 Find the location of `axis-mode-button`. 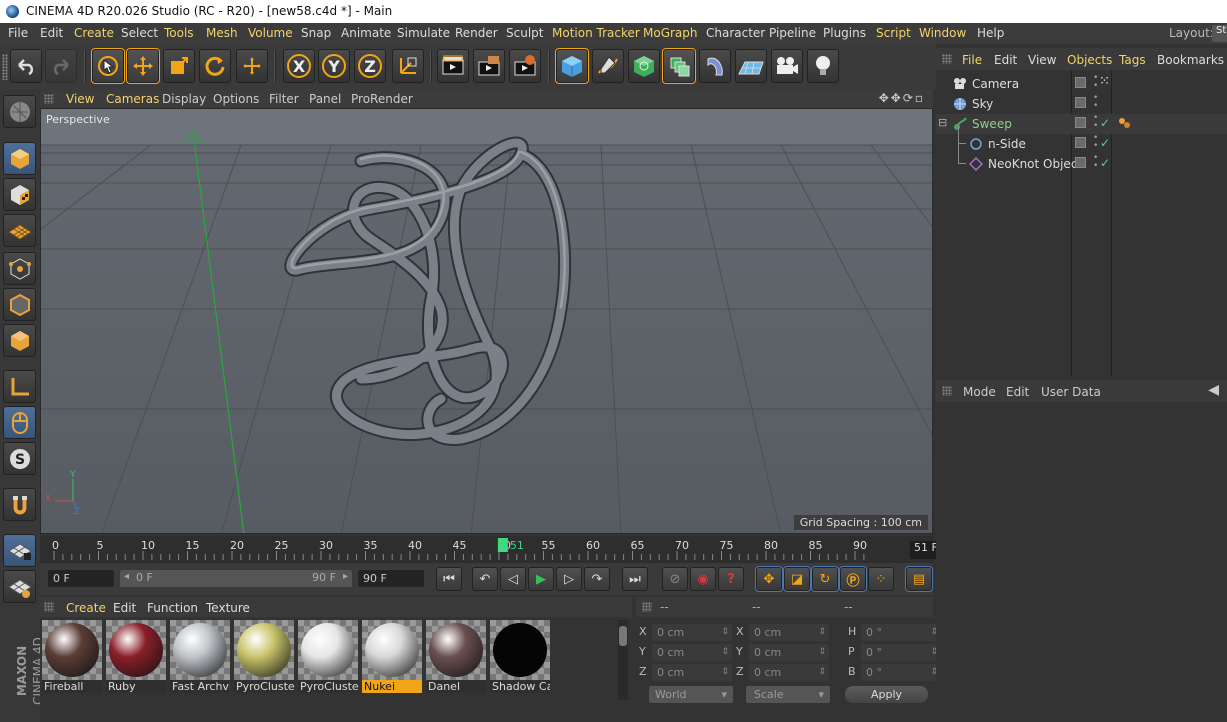

axis-mode-button is located at coordinates (19, 386).